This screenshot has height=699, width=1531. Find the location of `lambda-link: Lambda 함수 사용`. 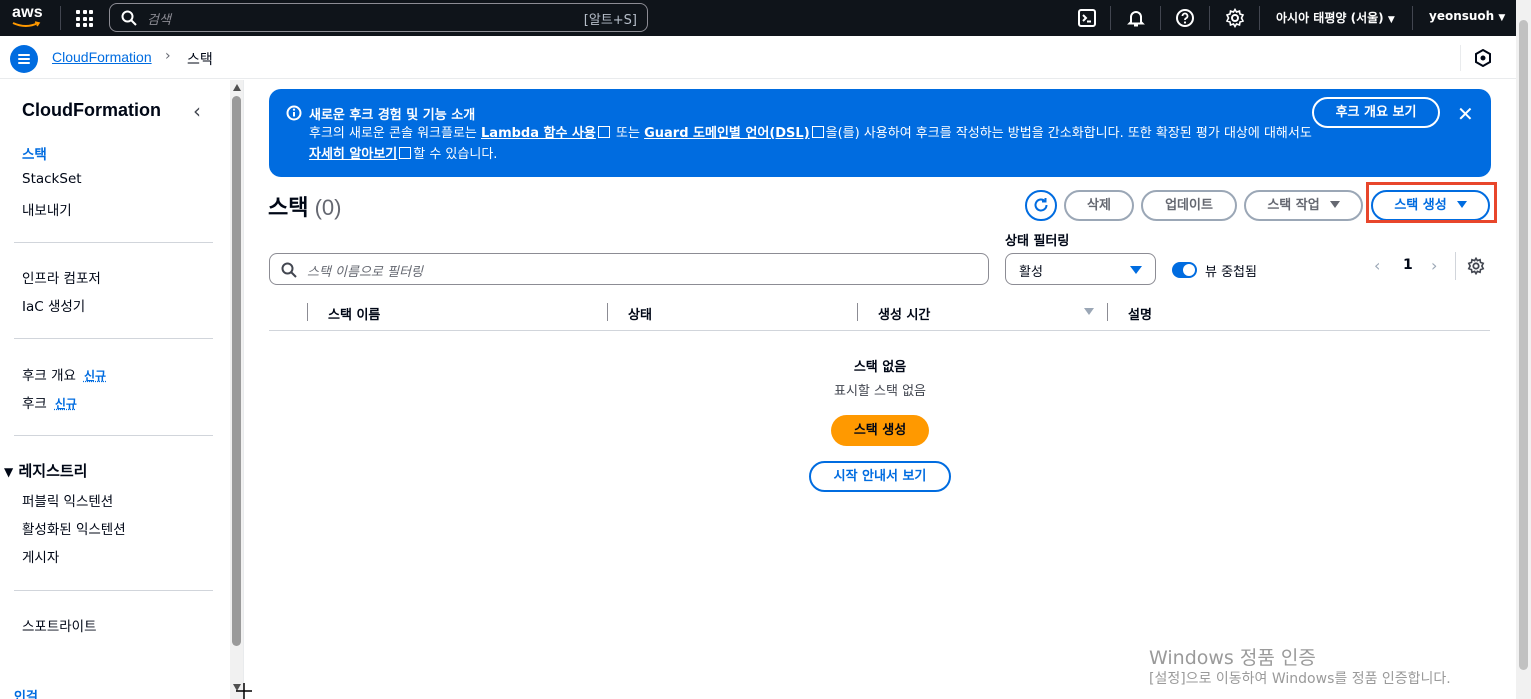

lambda-link: Lambda 함수 사용 is located at coordinates (538, 133).